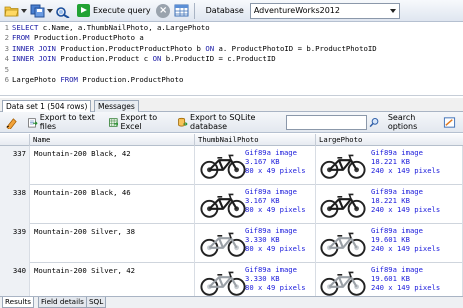  I want to click on sql-identifier: Production.ProductPhoto, so click(133, 79).